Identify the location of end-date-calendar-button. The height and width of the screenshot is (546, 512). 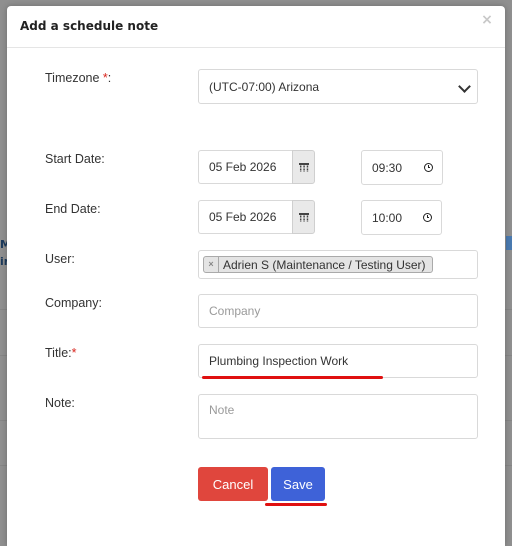
(303, 217).